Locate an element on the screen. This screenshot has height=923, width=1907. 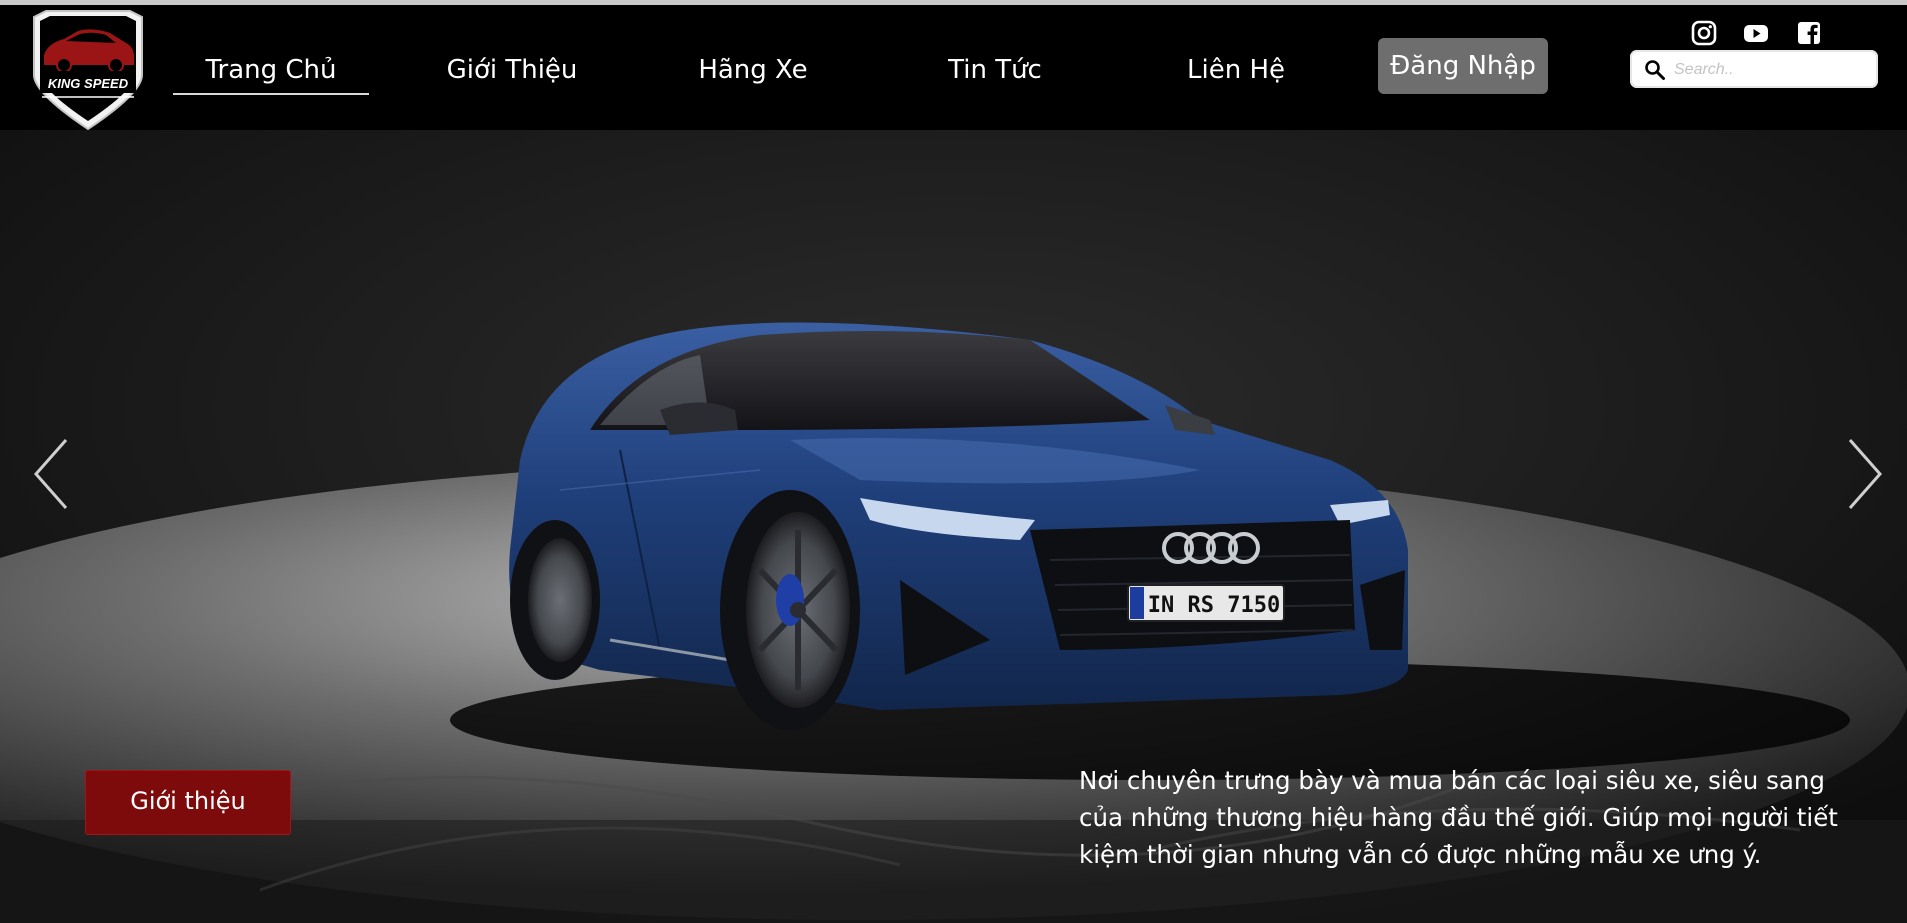
login-button: Đăng Nhập is located at coordinates (1463, 66).